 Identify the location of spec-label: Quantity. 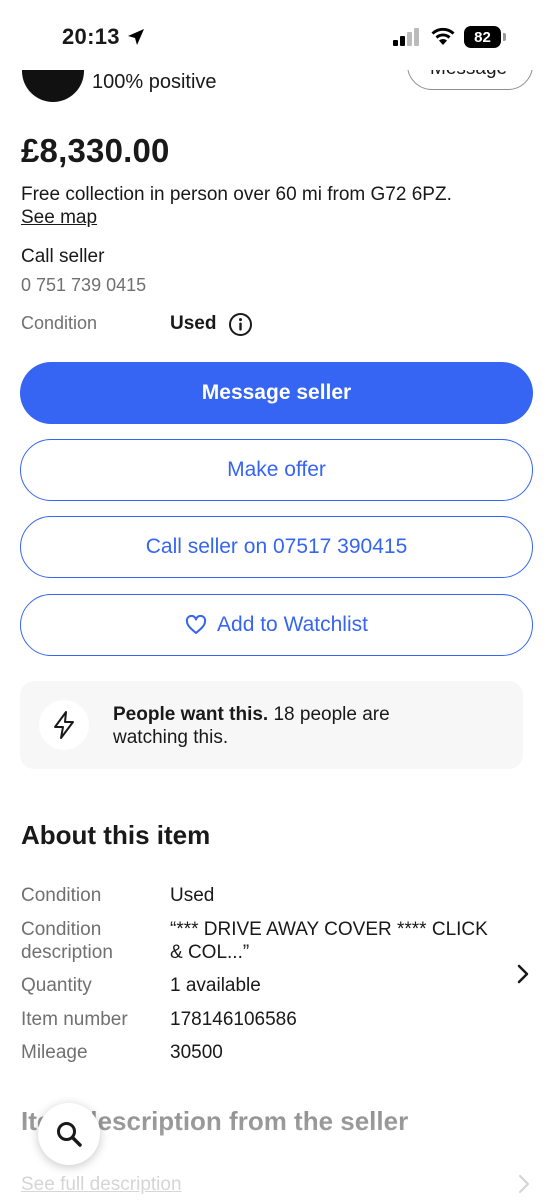
(56, 985).